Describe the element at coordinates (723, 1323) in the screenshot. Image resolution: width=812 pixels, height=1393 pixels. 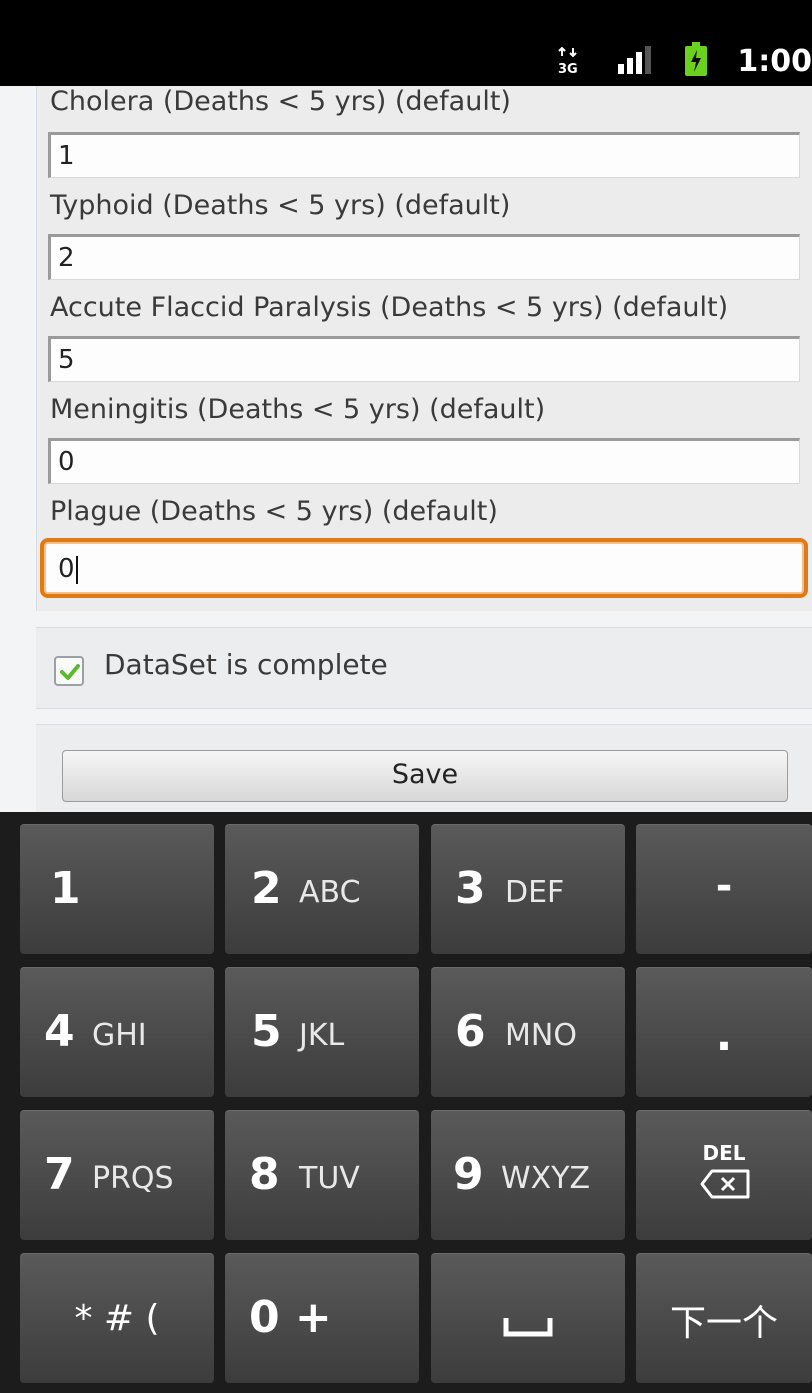
I see `key-next-label: 下一个` at that location.